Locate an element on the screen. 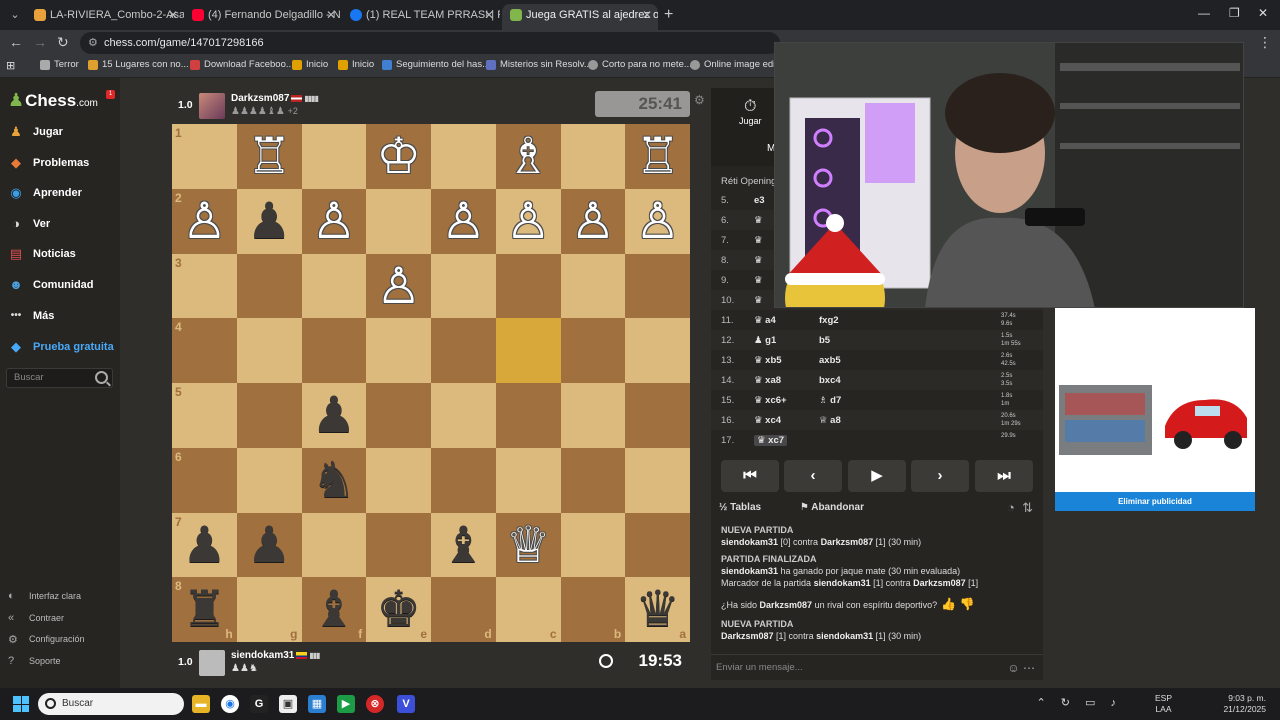 Image resolution: width=1280 pixels, height=720 pixels. white-move: ♟ g1 is located at coordinates (765, 340).